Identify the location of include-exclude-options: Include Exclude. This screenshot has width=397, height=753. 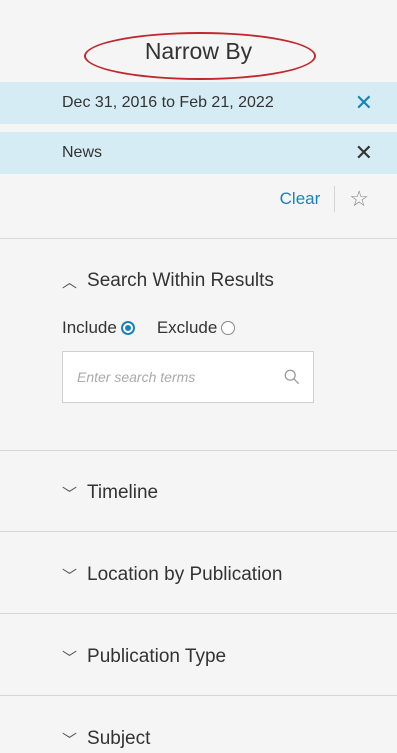
(149, 328).